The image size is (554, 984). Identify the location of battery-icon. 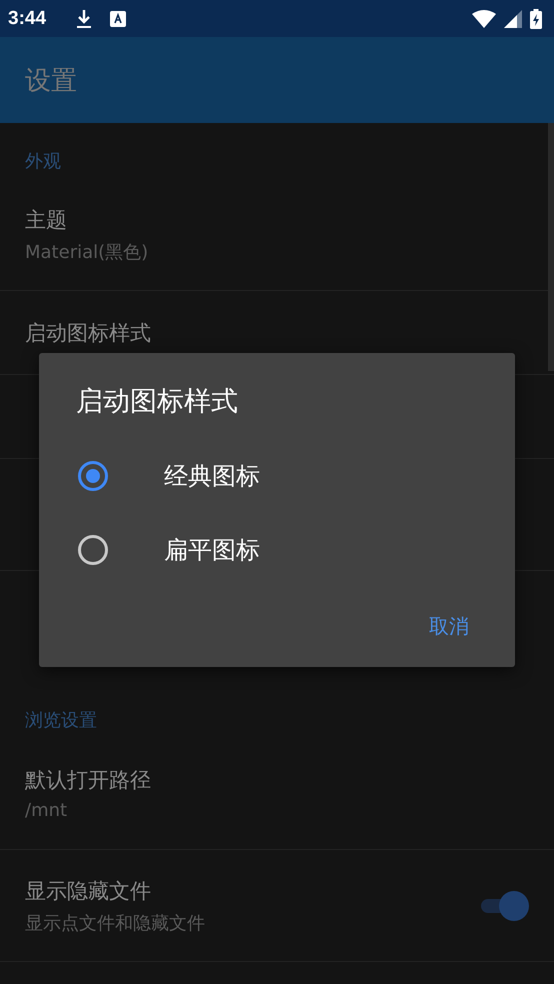
(536, 18).